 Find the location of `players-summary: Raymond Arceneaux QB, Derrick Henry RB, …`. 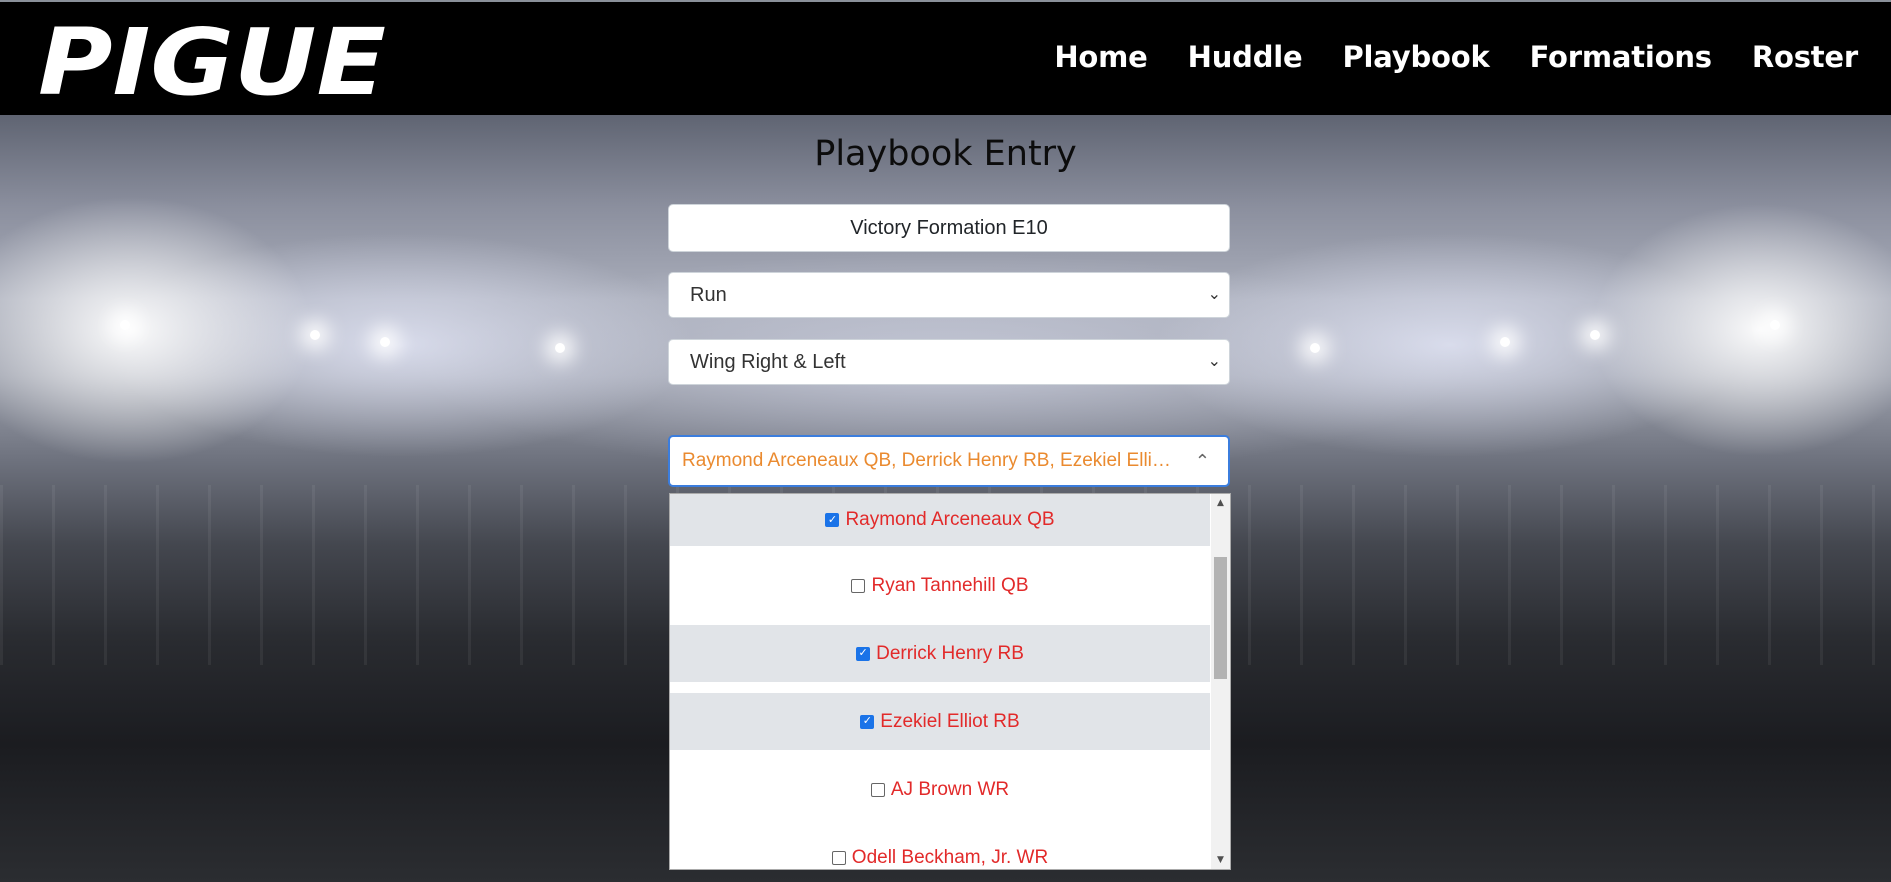

players-summary: Raymond Arceneaux QB, Derrick Henry RB, … is located at coordinates (927, 460).